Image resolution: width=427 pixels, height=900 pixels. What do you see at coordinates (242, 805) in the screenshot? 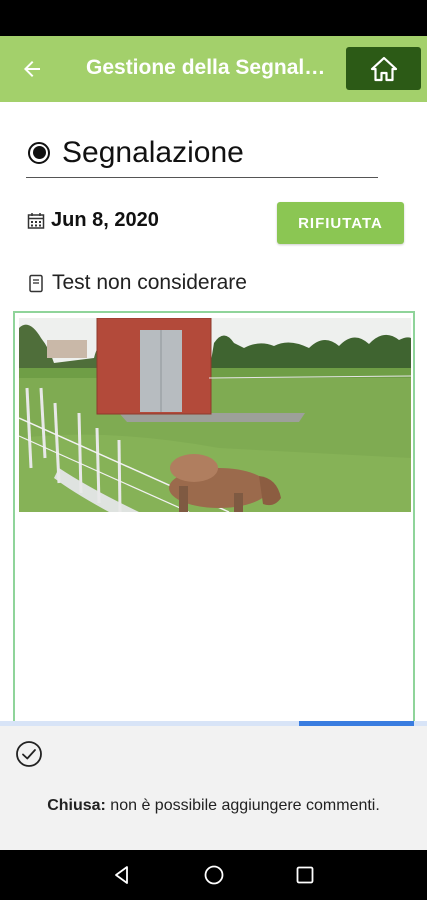
I see `closed-text: non è possibile aggiungere commenti.` at bounding box center [242, 805].